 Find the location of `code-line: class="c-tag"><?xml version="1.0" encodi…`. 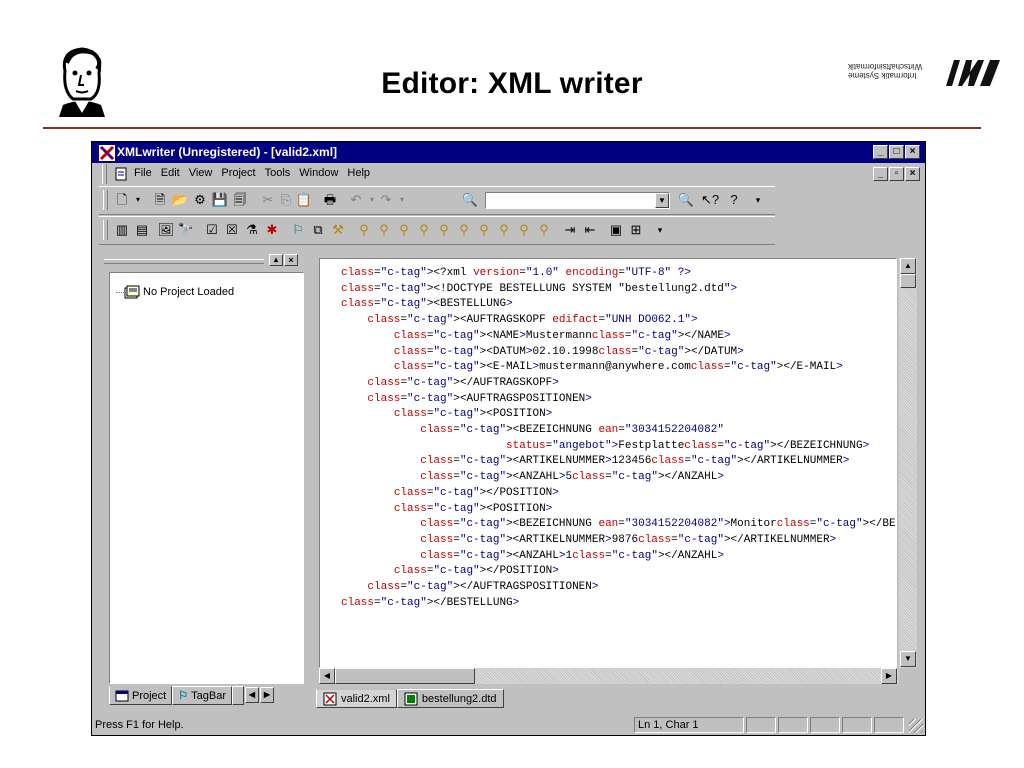

code-line: class="c-tag"><?xml version="1.0" encodi… is located at coordinates (618, 274).